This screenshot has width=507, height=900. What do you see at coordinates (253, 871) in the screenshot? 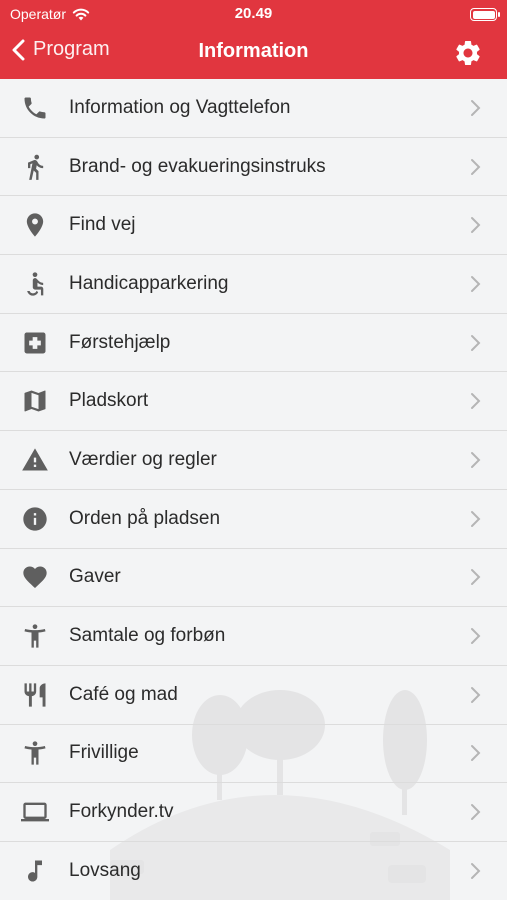
I see `list-item-lovsang: Lovsang` at bounding box center [253, 871].